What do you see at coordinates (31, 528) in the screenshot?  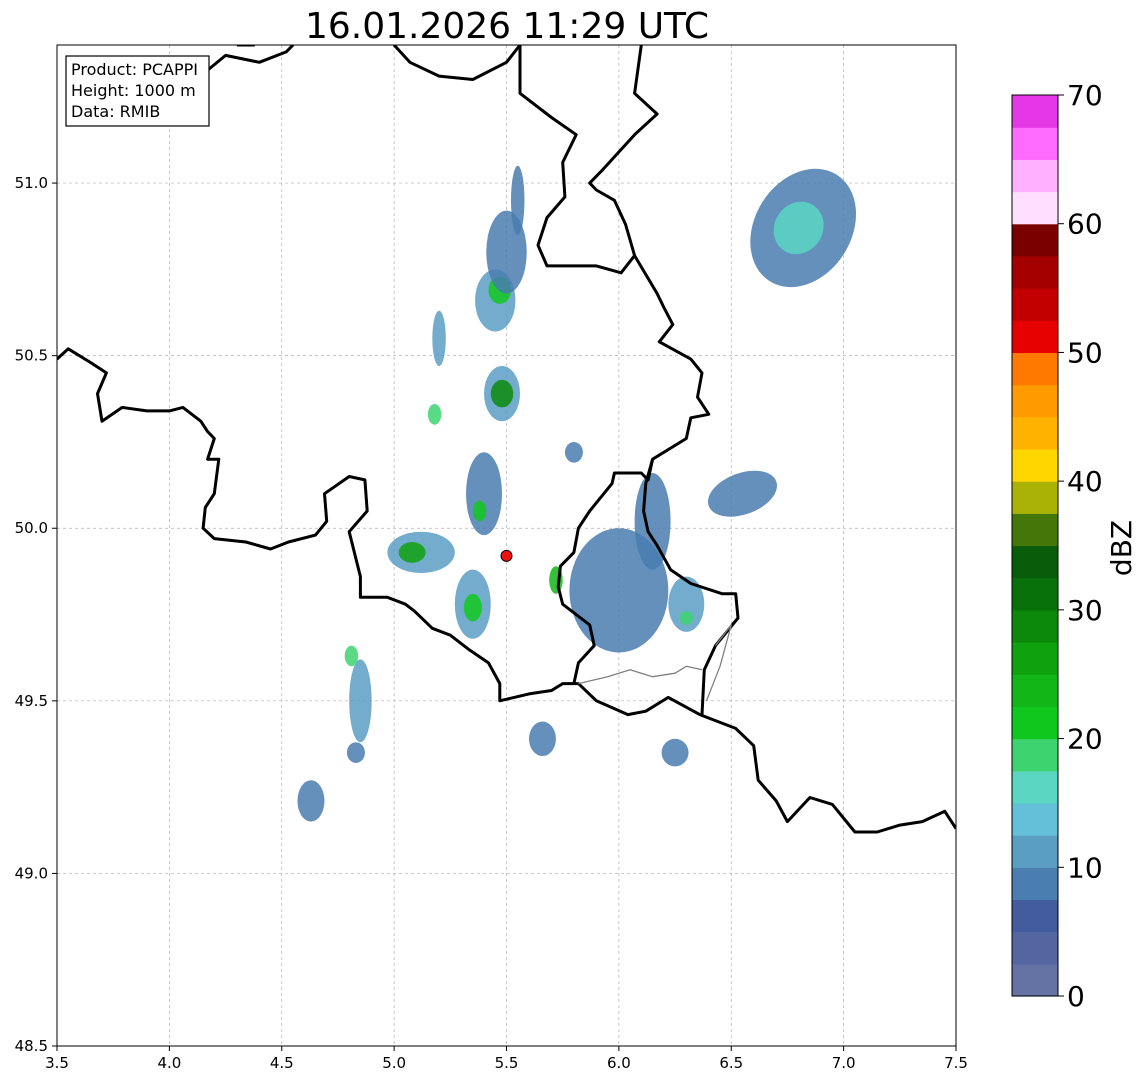 I see `y-tick-label: 50.0` at bounding box center [31, 528].